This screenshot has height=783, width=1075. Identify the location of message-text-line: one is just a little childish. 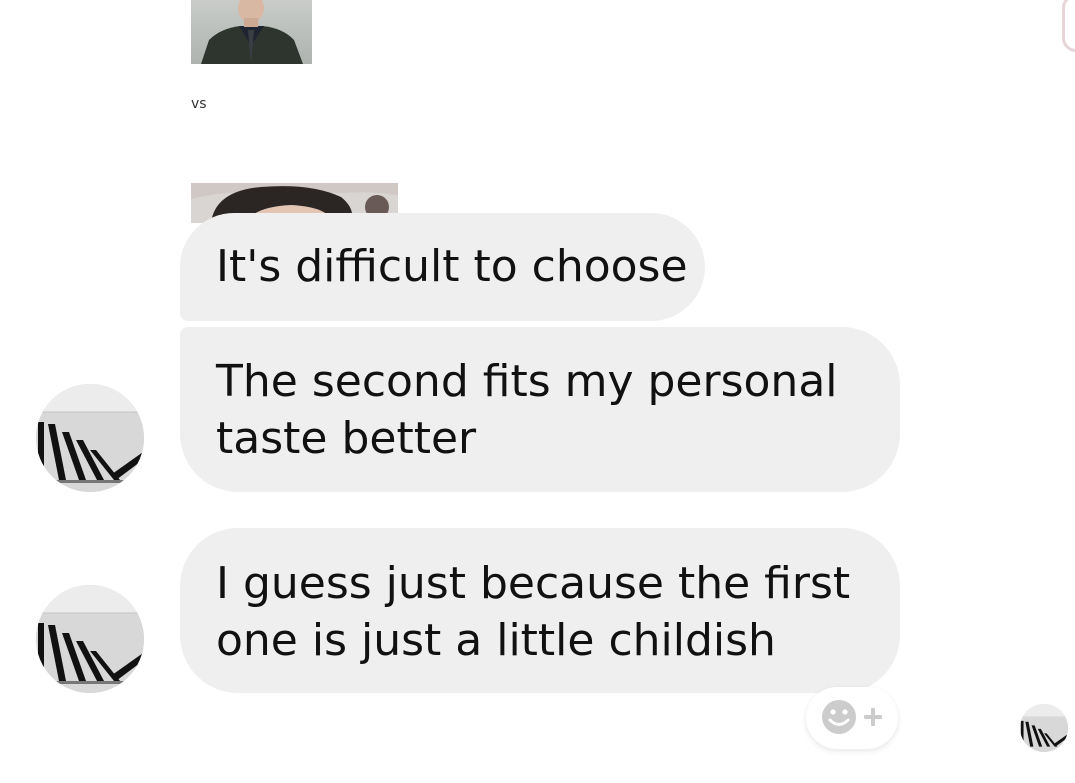
(496, 640).